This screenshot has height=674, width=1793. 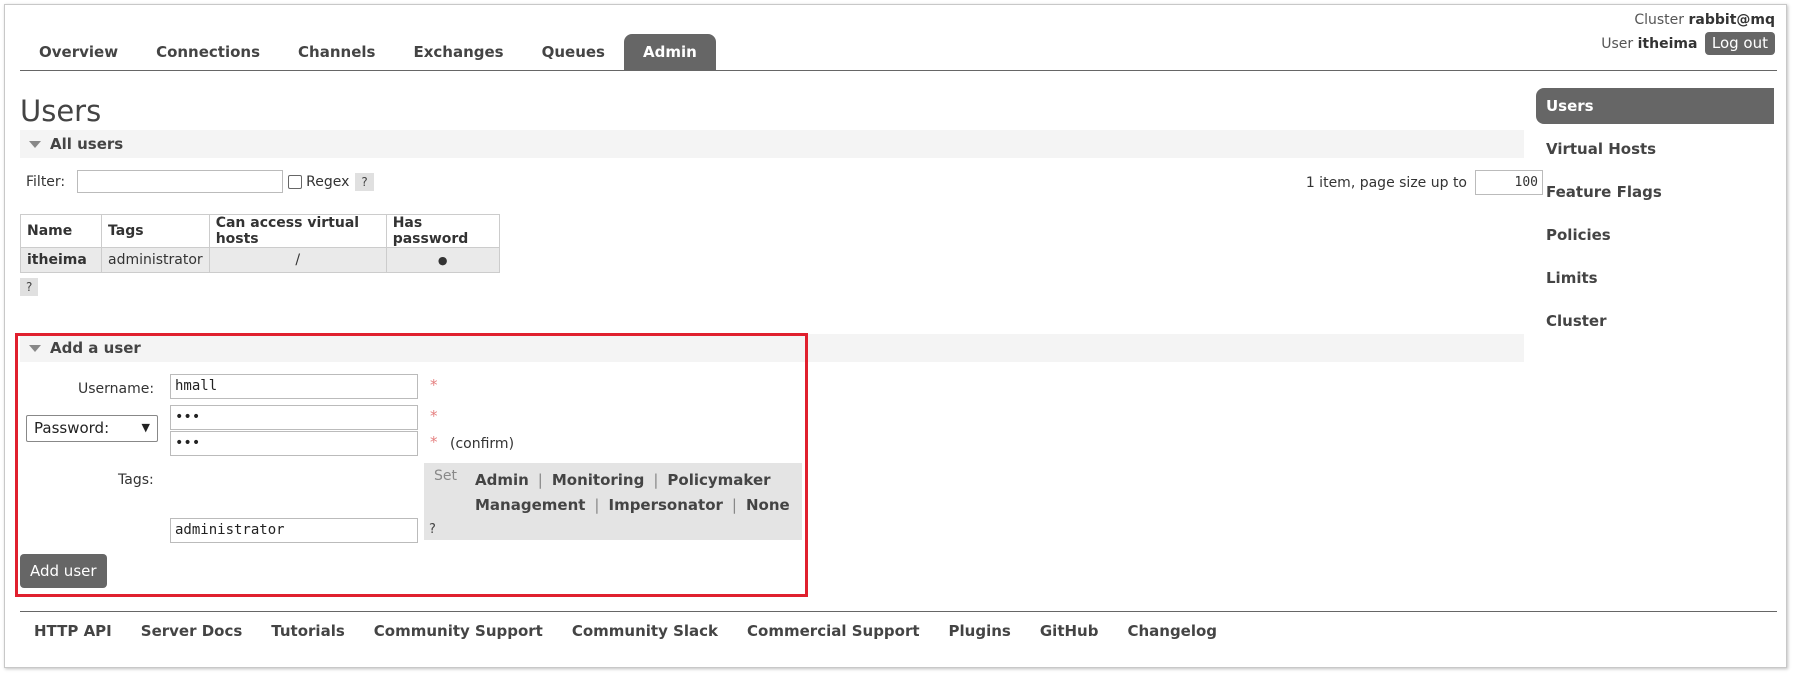 What do you see at coordinates (87, 144) in the screenshot?
I see `all-users-heading: All users` at bounding box center [87, 144].